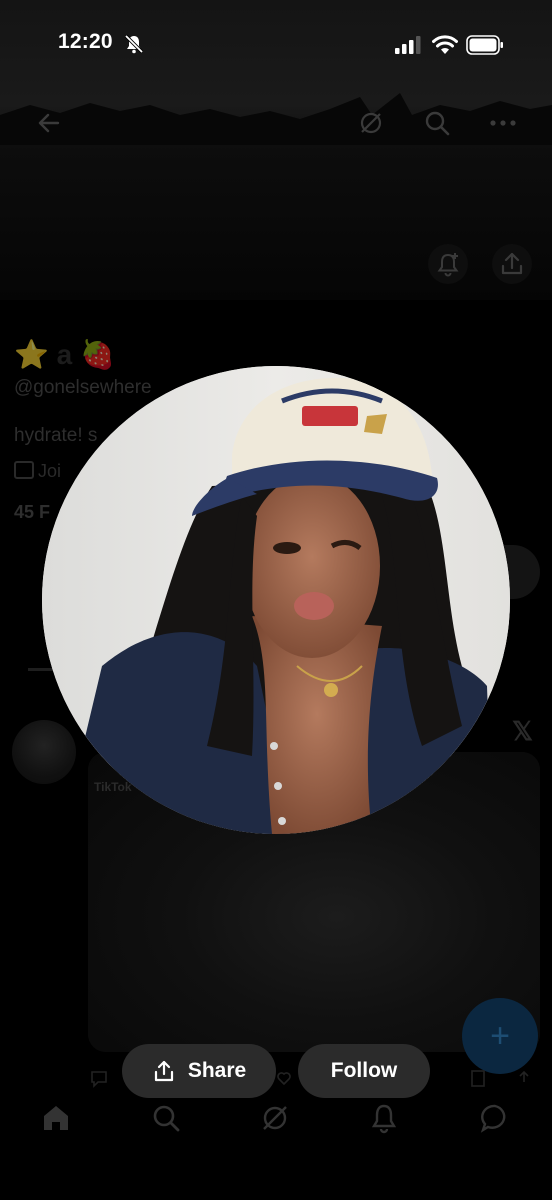  What do you see at coordinates (166, 1118) in the screenshot?
I see `search-tab-icon` at bounding box center [166, 1118].